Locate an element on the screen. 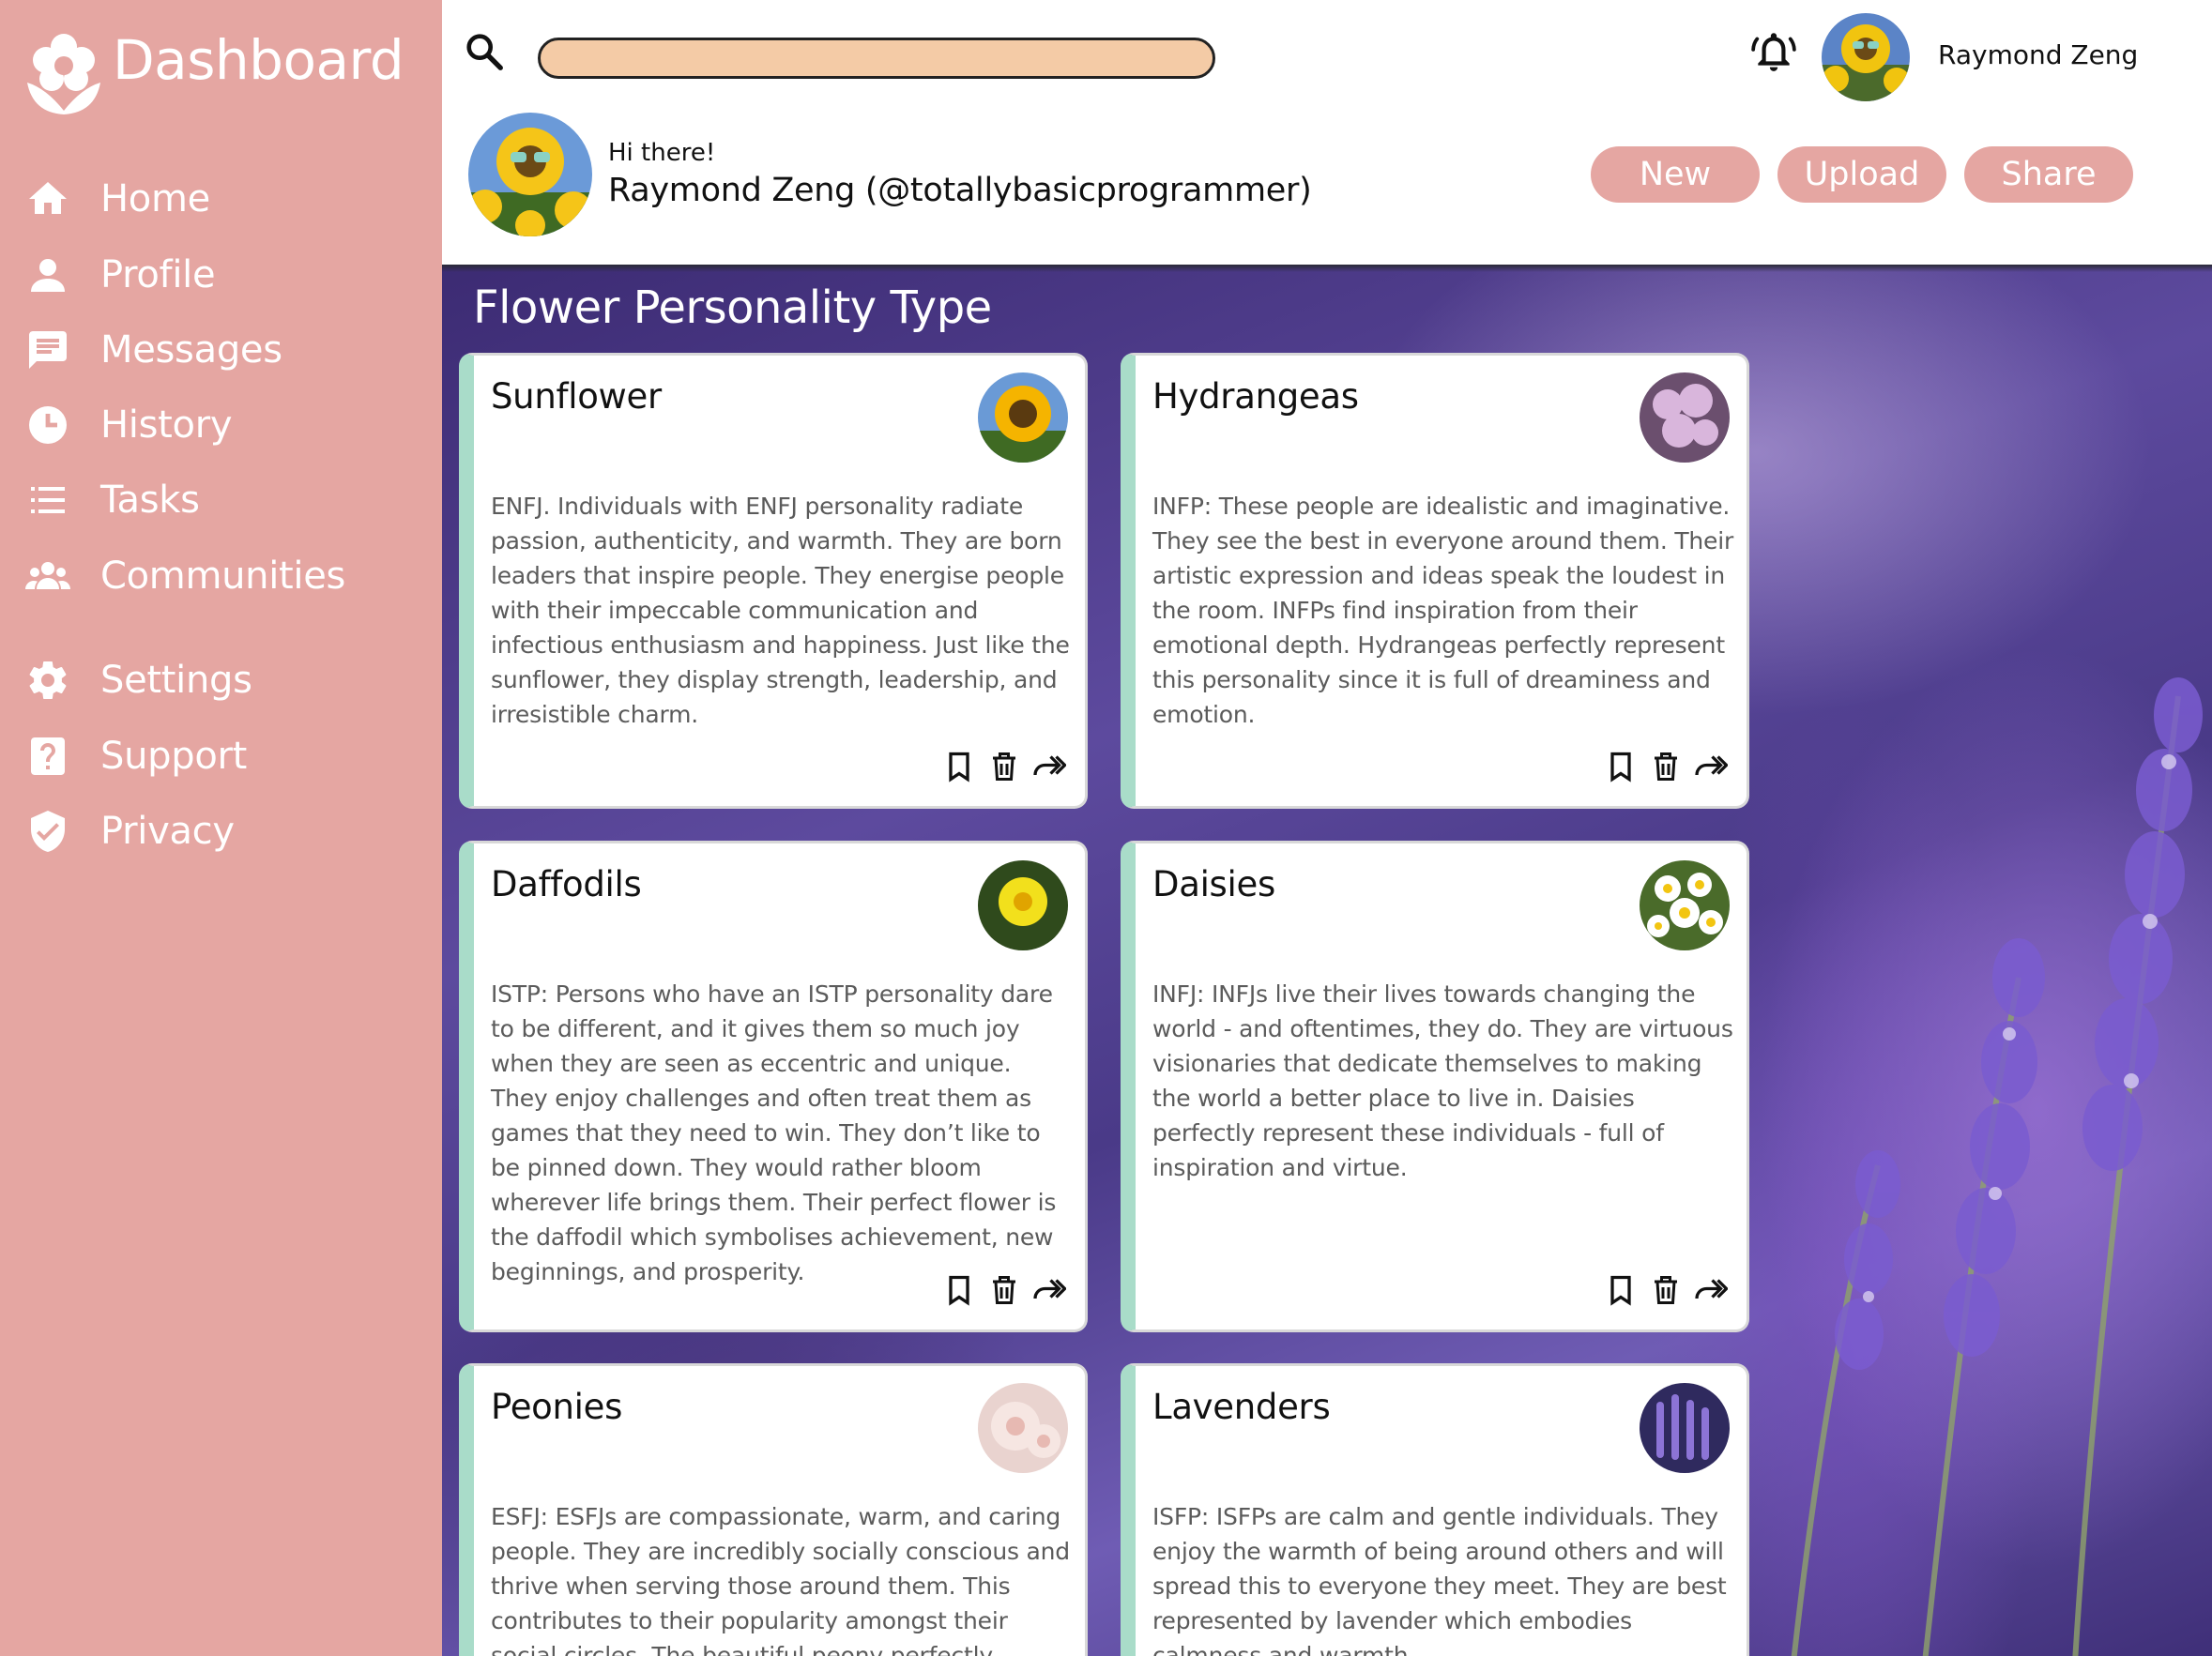  upload-button: Upload is located at coordinates (1861, 174).